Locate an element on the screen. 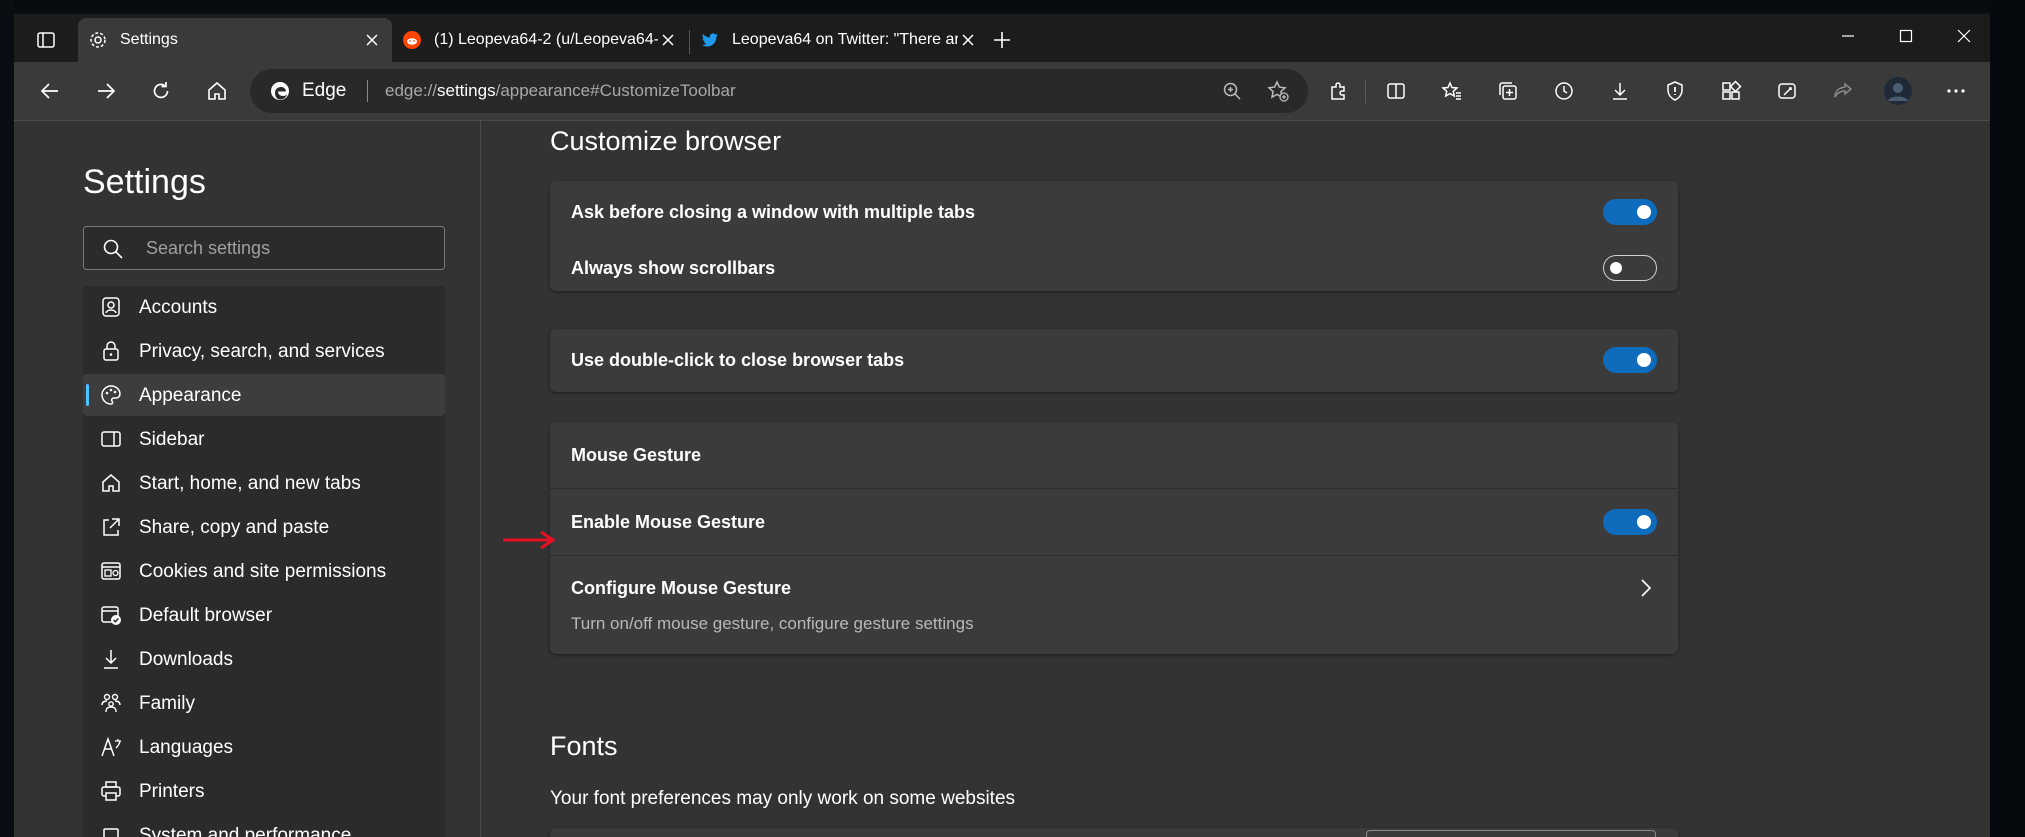 The image size is (2025, 837). arrow-right-icon is located at coordinates (107, 91).